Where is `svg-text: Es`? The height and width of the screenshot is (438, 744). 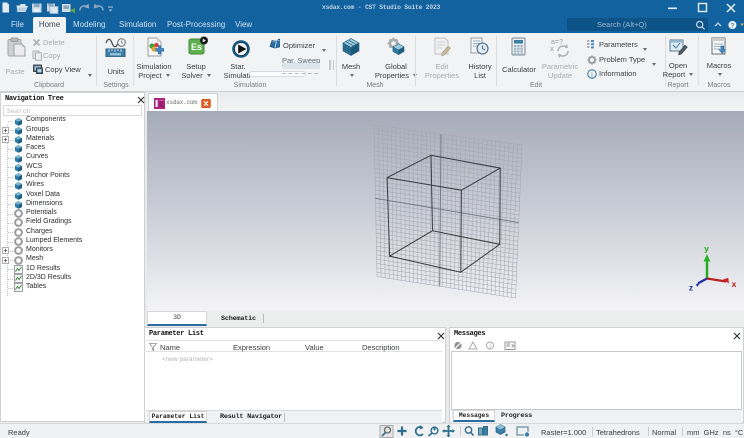 svg-text: Es is located at coordinates (196, 47).